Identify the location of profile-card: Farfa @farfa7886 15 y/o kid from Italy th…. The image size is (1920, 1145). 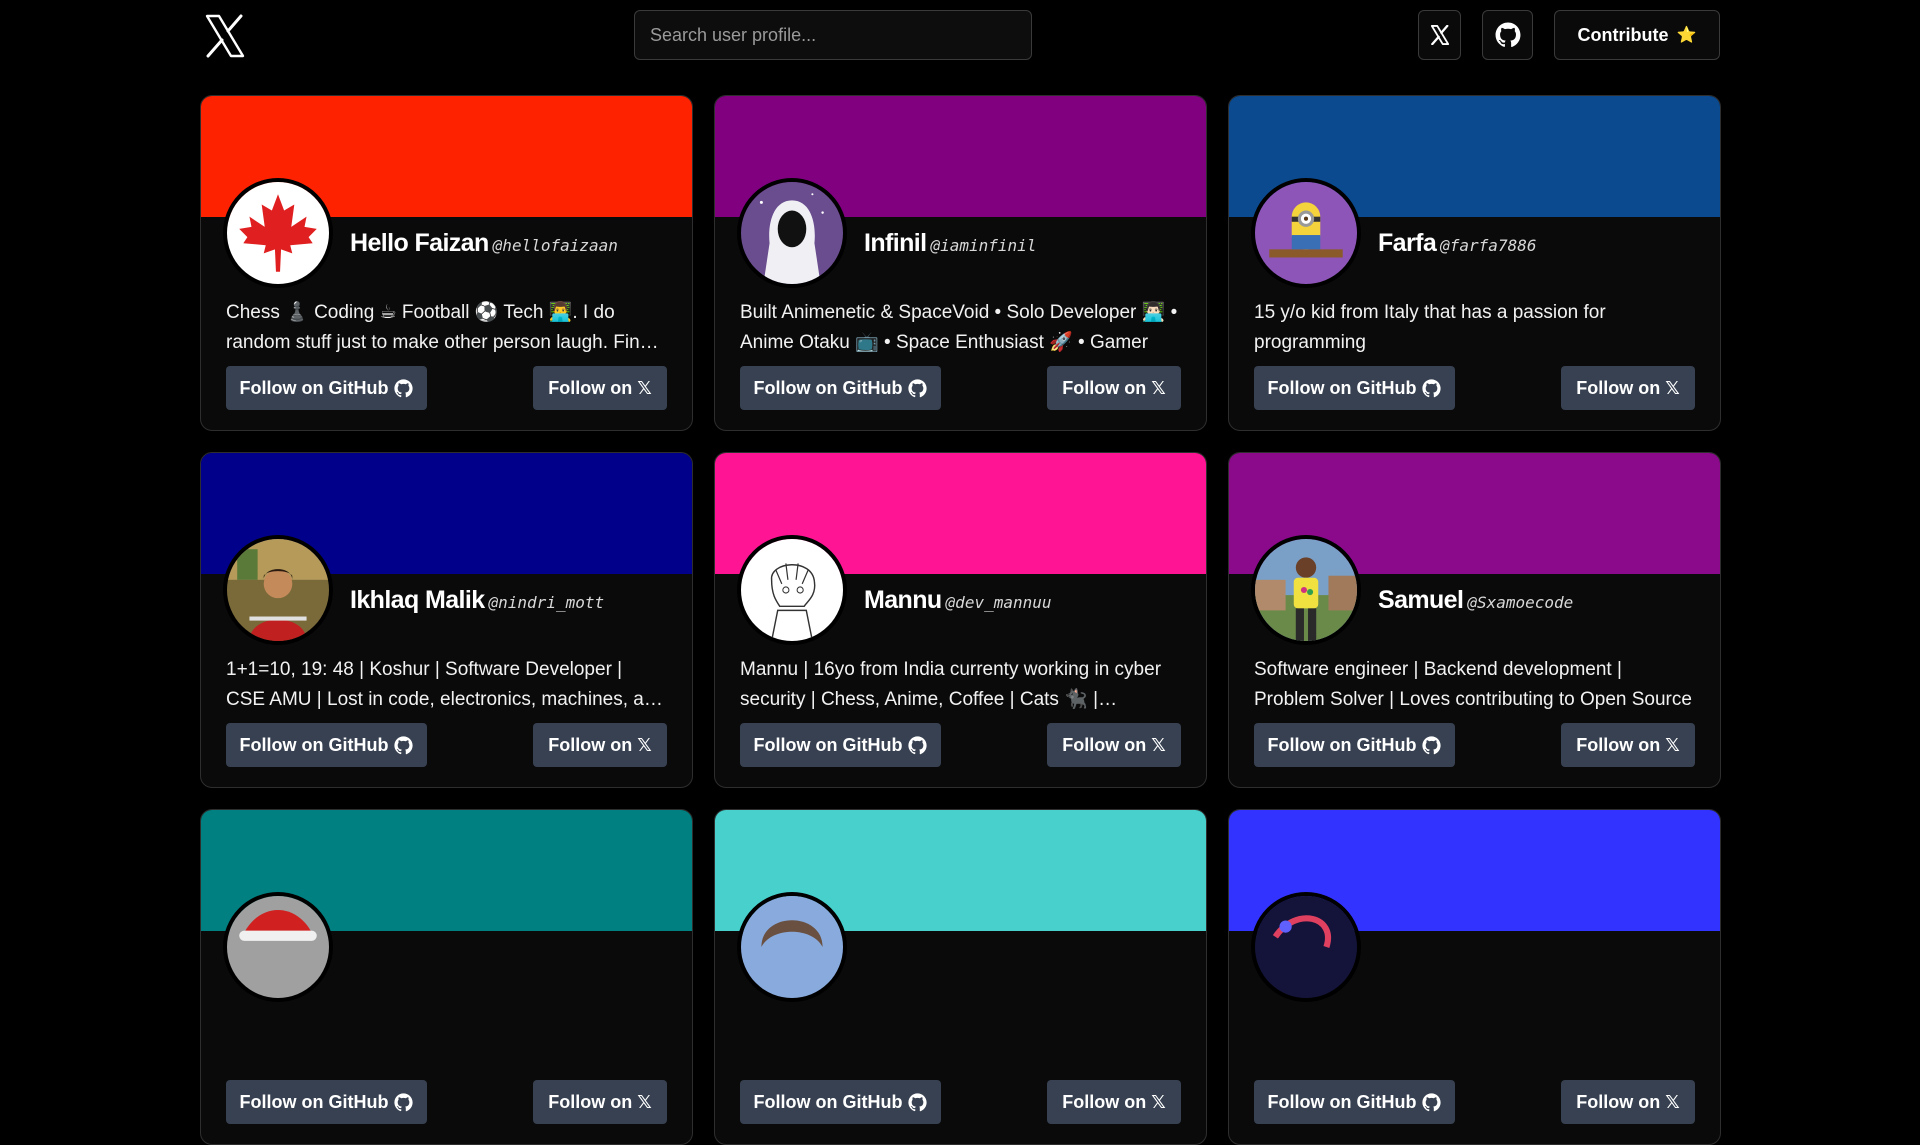
(1474, 263).